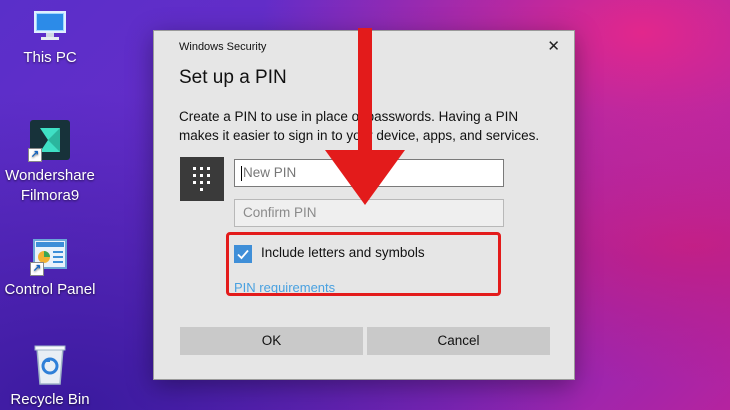 This screenshot has height=410, width=730. Describe the element at coordinates (365, 116) in the screenshot. I see `down-arrow-annotation` at that location.